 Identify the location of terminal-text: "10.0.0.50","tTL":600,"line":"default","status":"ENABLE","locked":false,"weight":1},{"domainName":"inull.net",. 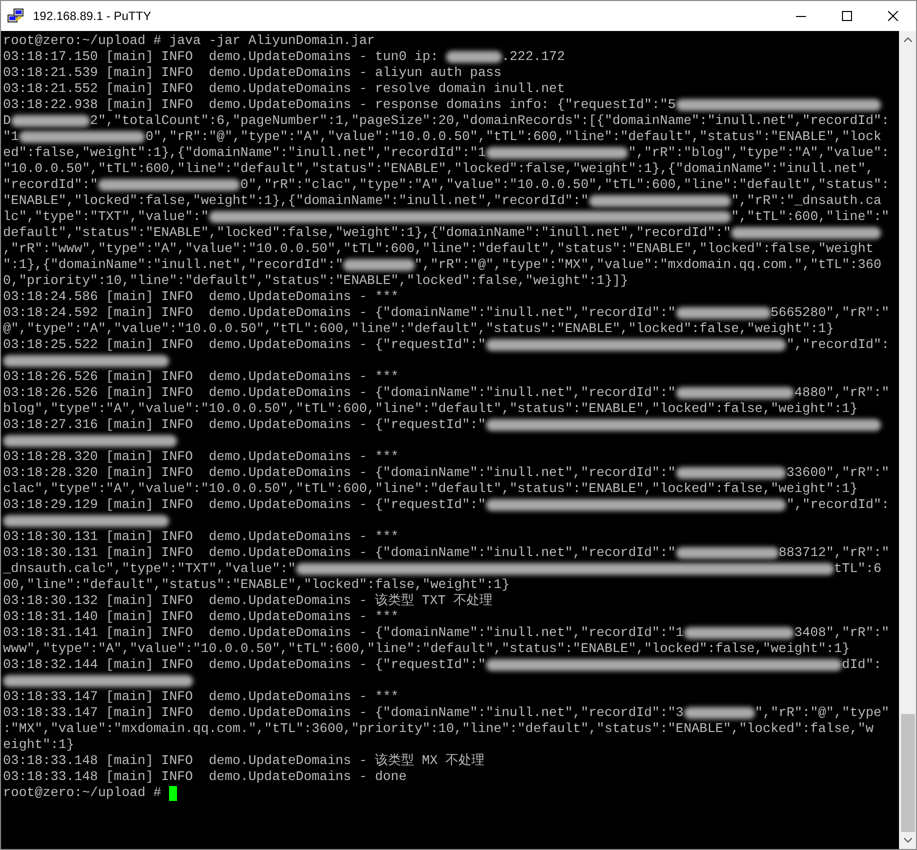
(438, 169).